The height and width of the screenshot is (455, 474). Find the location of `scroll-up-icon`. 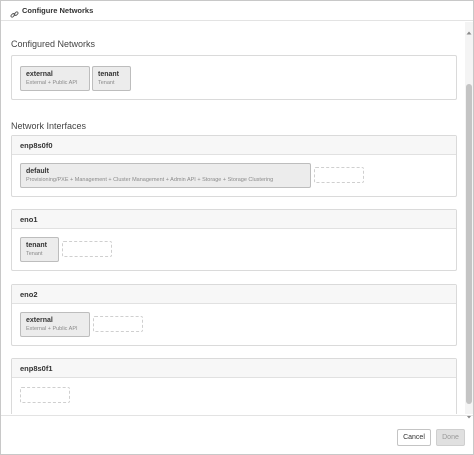

scroll-up-icon is located at coordinates (469, 29).